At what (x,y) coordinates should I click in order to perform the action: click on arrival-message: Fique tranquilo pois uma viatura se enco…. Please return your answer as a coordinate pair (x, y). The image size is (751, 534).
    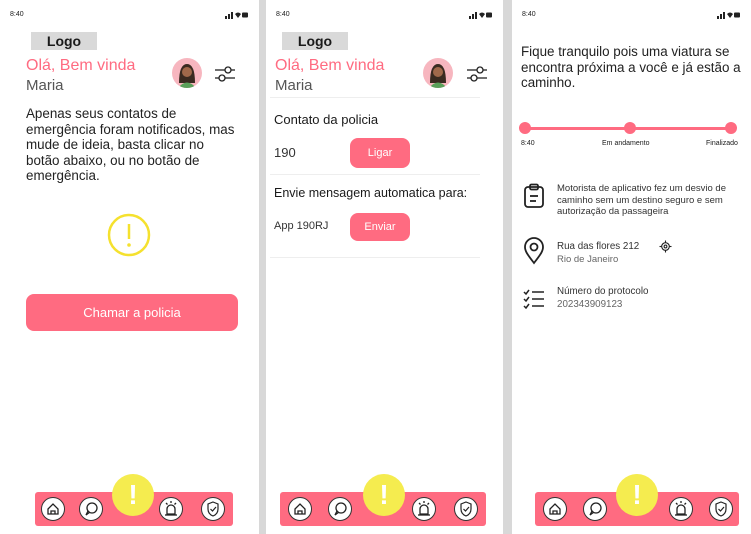
    Looking at the image, I should click on (631, 67).